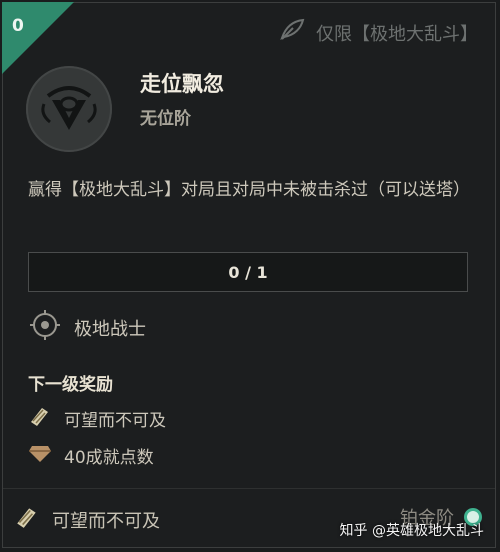  What do you see at coordinates (292, 32) in the screenshot?
I see `feather-icon` at bounding box center [292, 32].